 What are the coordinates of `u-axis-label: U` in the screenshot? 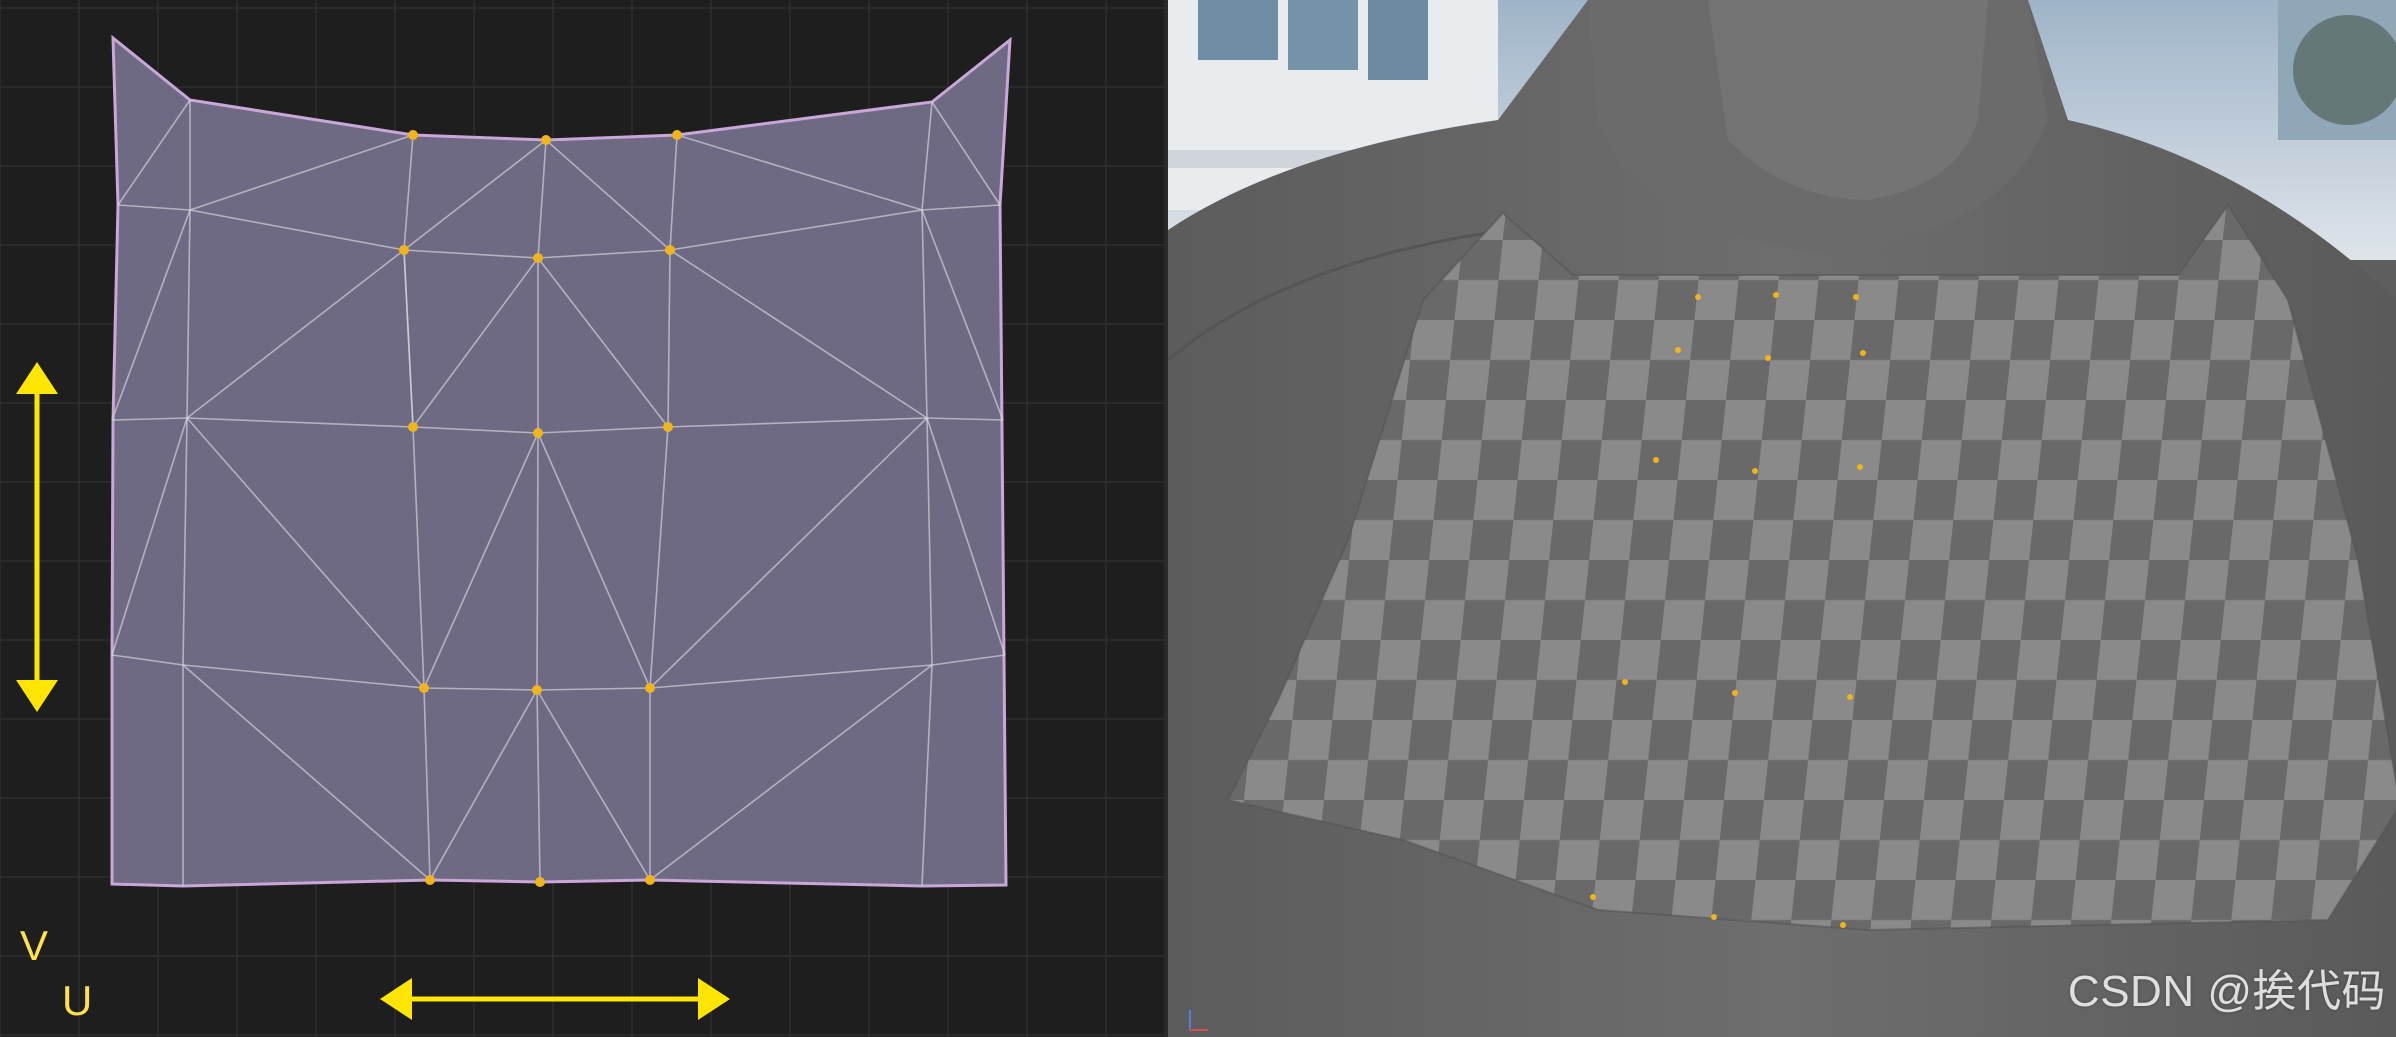 It's located at (77, 1000).